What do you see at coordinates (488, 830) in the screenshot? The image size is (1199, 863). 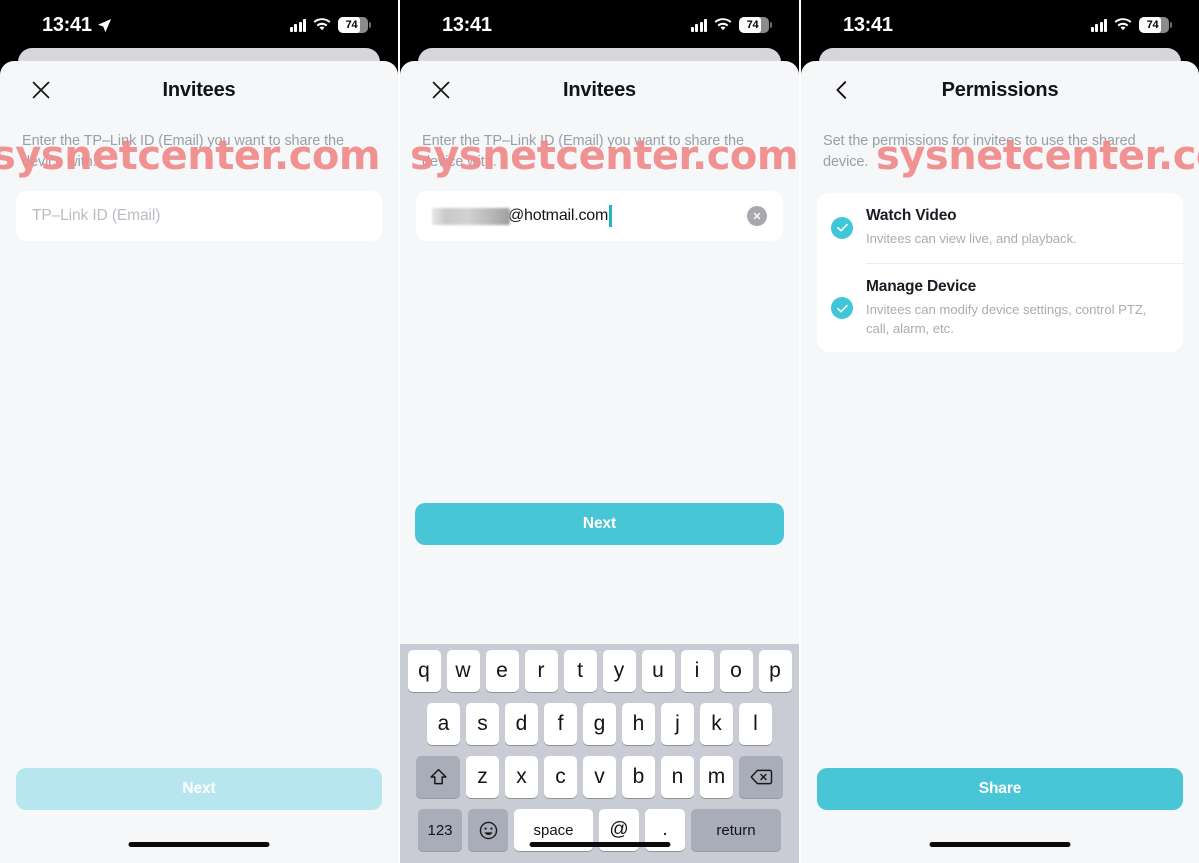 I see `emoji-icon` at bounding box center [488, 830].